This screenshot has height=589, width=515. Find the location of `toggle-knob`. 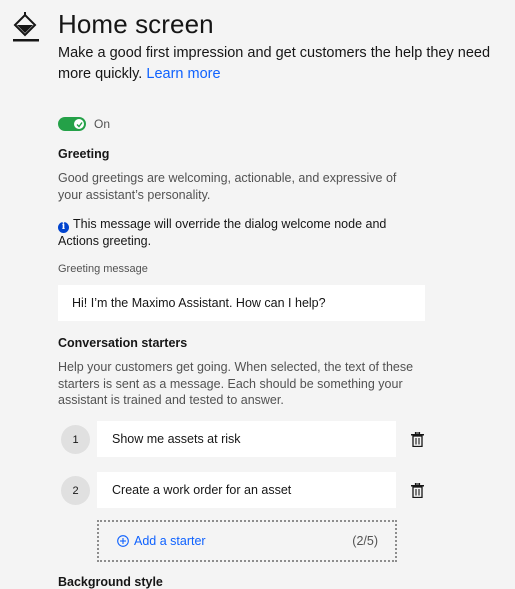

toggle-knob is located at coordinates (79, 124).